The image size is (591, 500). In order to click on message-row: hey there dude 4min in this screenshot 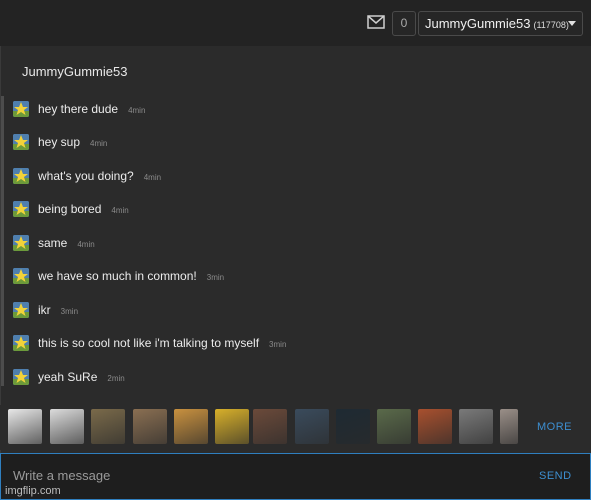, I will do `click(79, 109)`.